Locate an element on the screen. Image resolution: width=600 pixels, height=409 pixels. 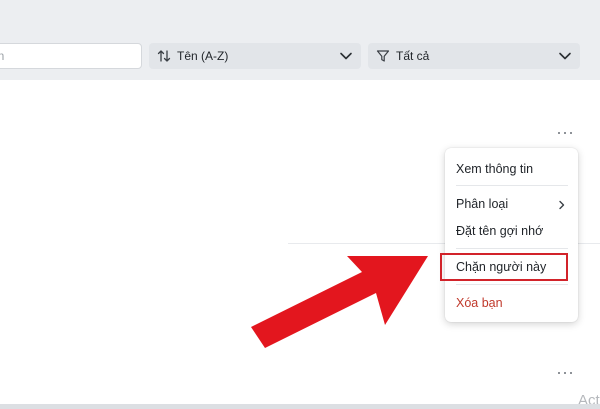
sort-icon is located at coordinates (164, 56).